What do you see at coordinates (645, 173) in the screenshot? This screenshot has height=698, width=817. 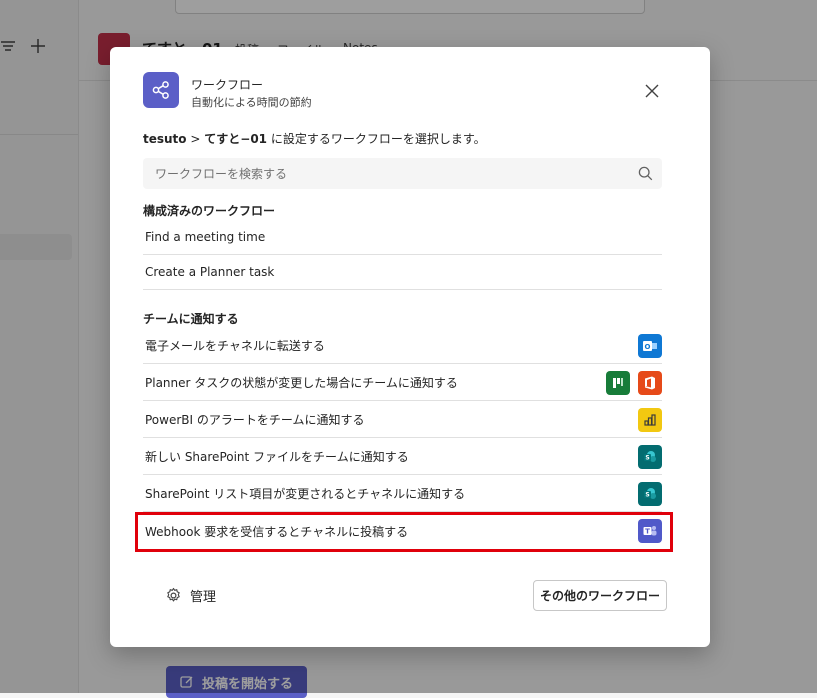 I see `search-icon` at bounding box center [645, 173].